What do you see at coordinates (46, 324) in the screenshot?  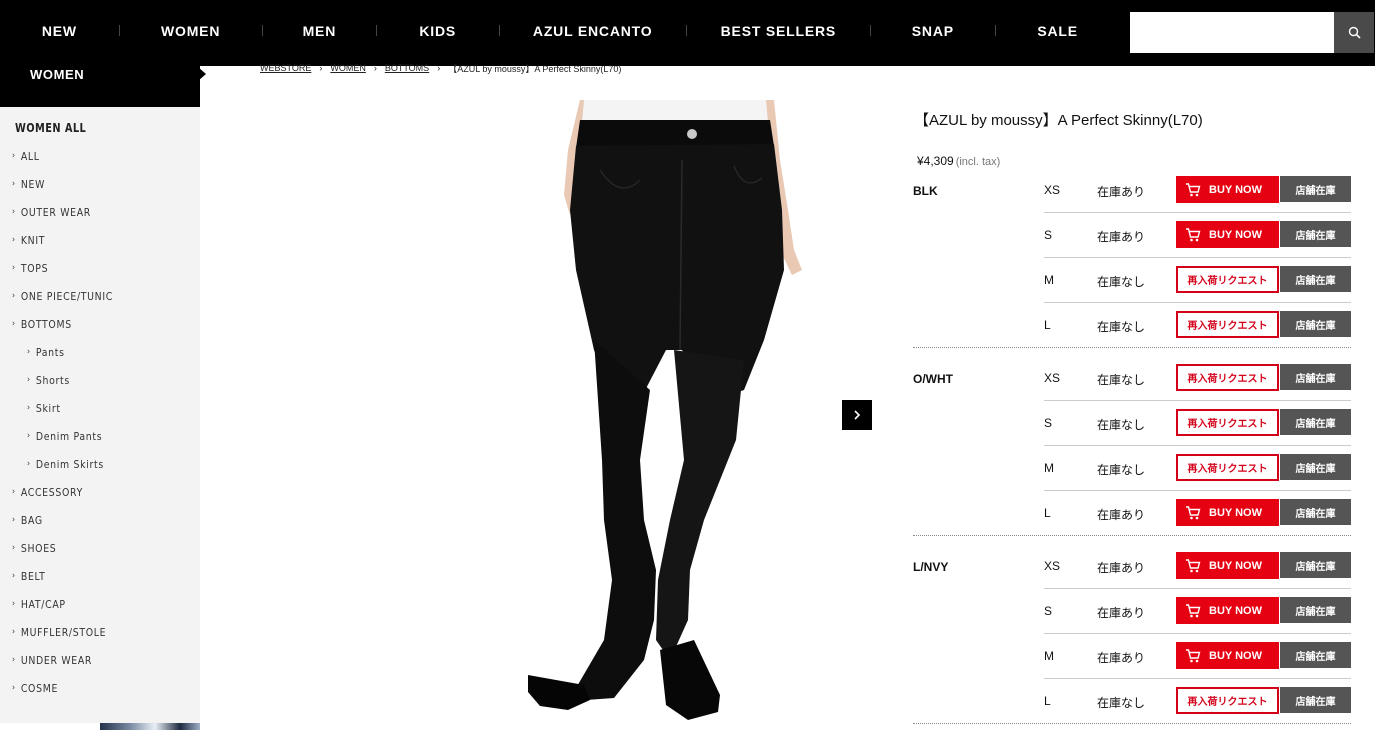 I see `sidebar-item-label: BOTTOMS` at bounding box center [46, 324].